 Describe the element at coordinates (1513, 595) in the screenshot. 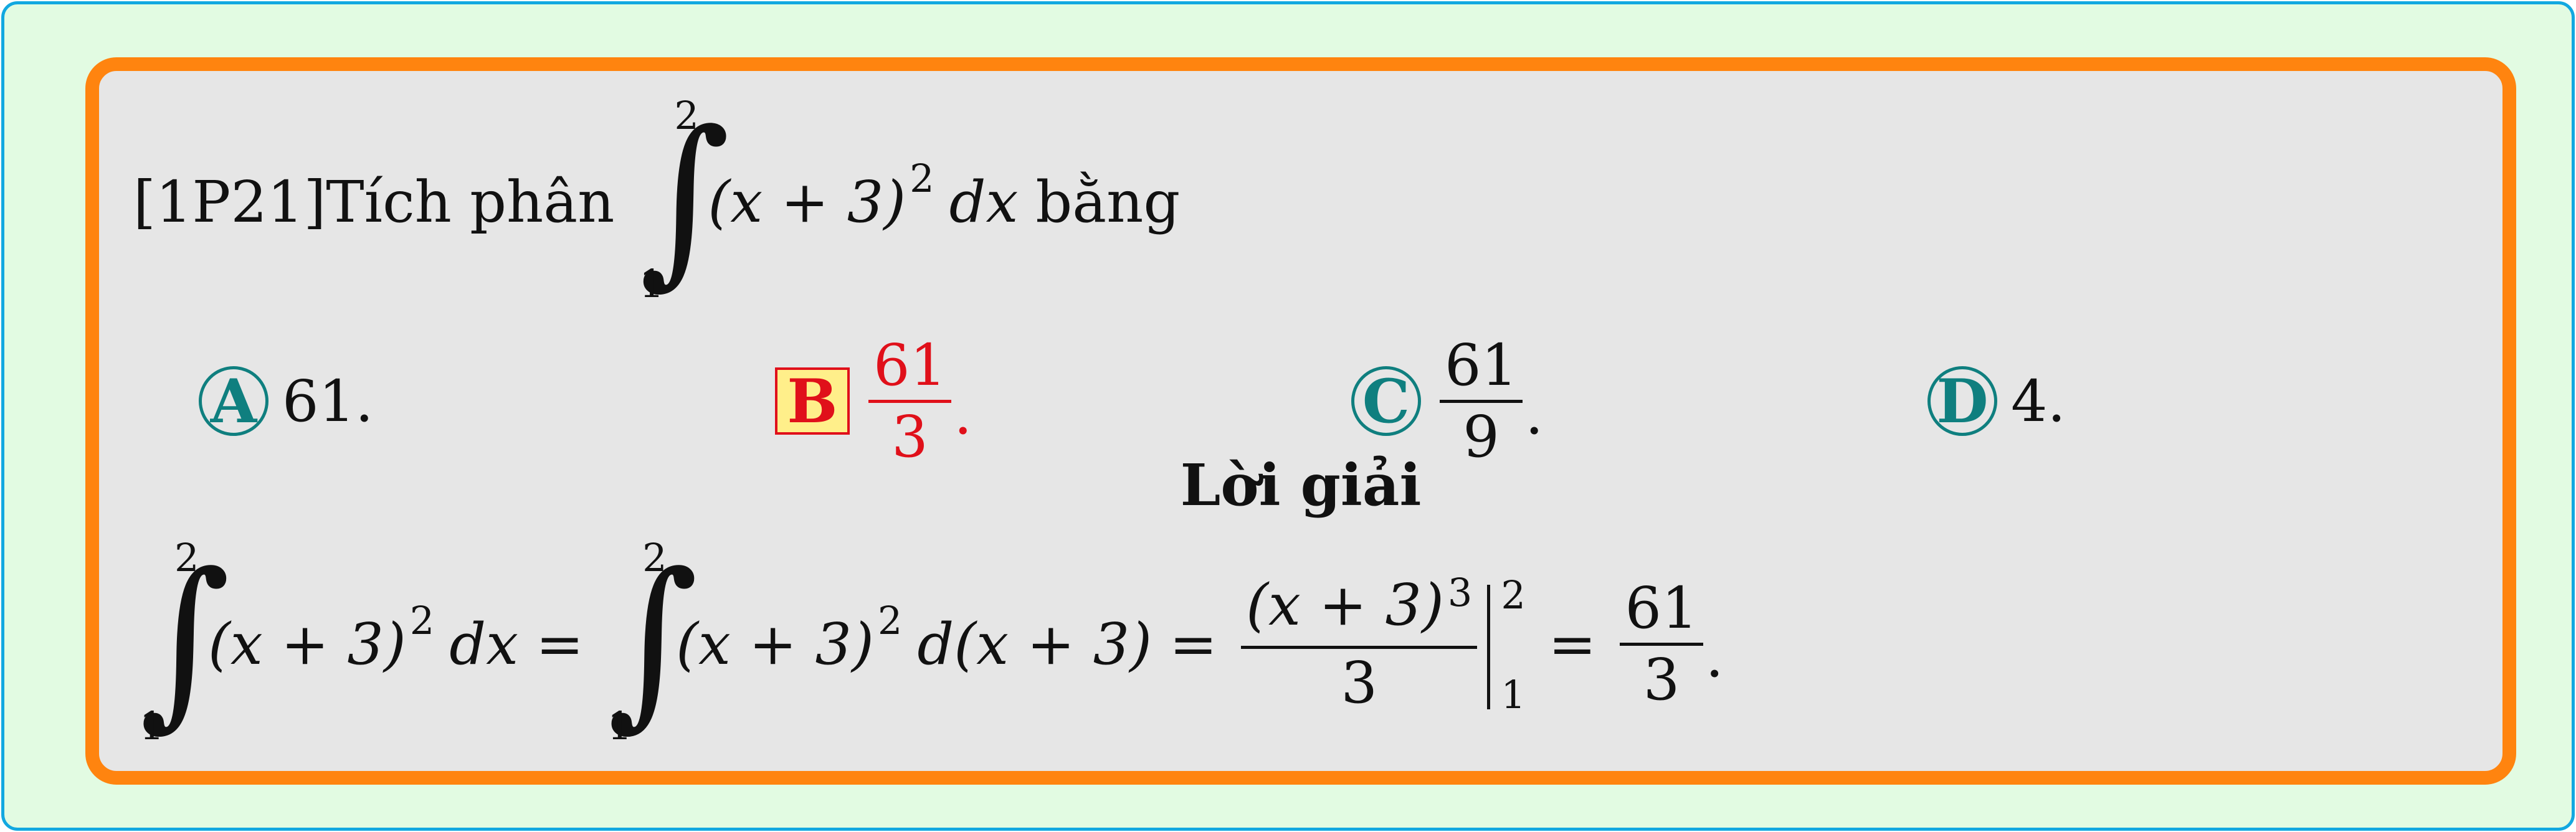

I see `evaluation-upper: 2` at that location.